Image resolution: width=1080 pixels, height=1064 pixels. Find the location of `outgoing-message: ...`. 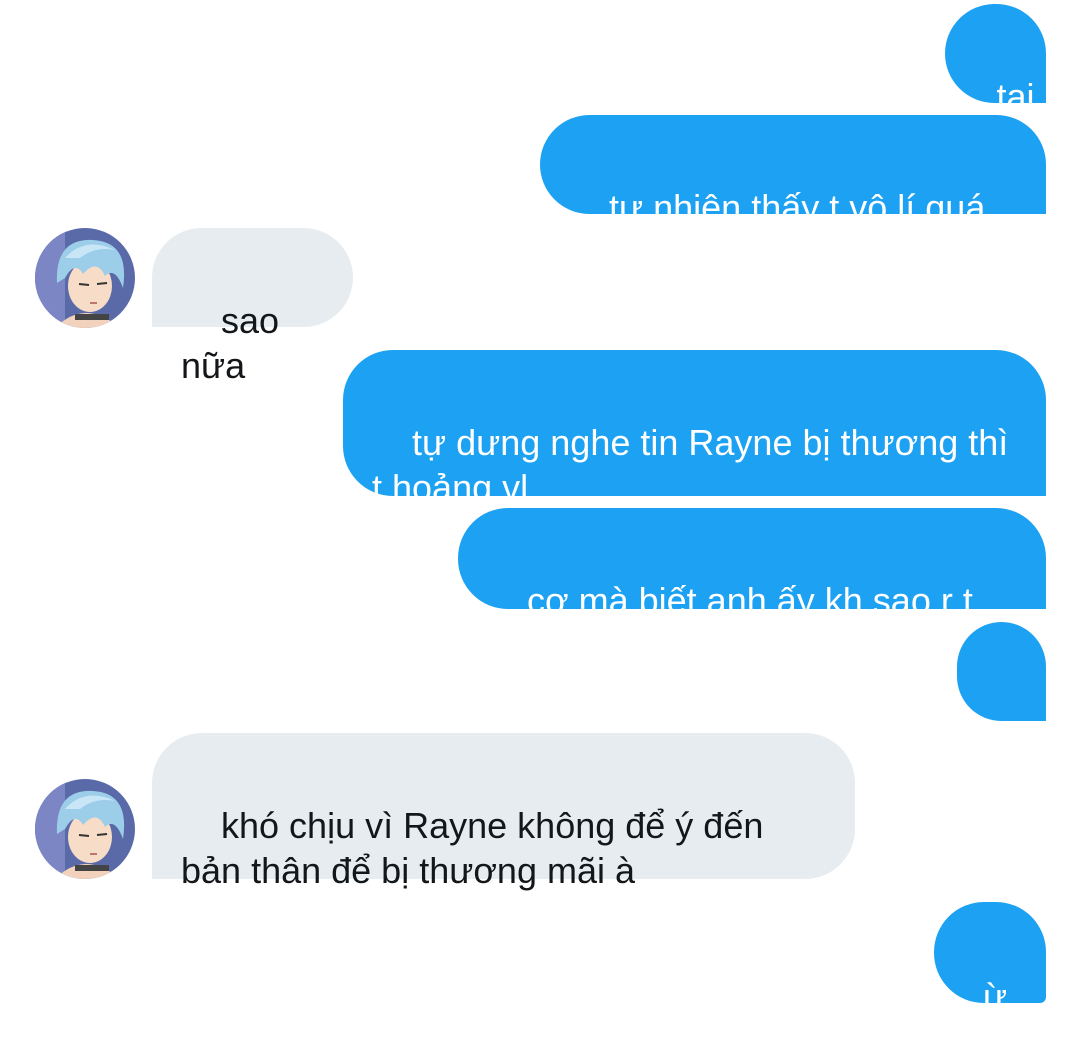

outgoing-message: ... is located at coordinates (1001, 676).